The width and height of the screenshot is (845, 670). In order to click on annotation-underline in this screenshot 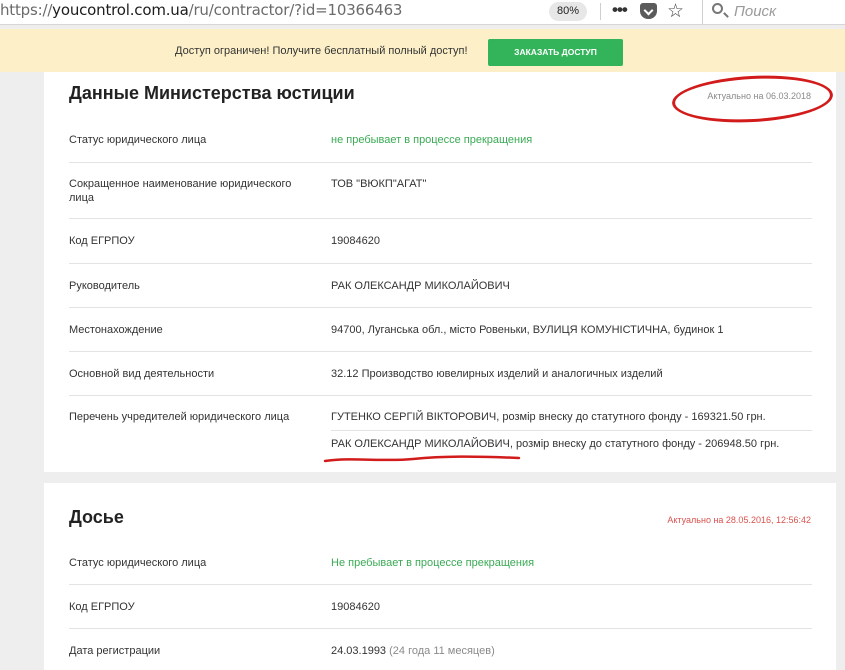, I will do `click(422, 459)`.